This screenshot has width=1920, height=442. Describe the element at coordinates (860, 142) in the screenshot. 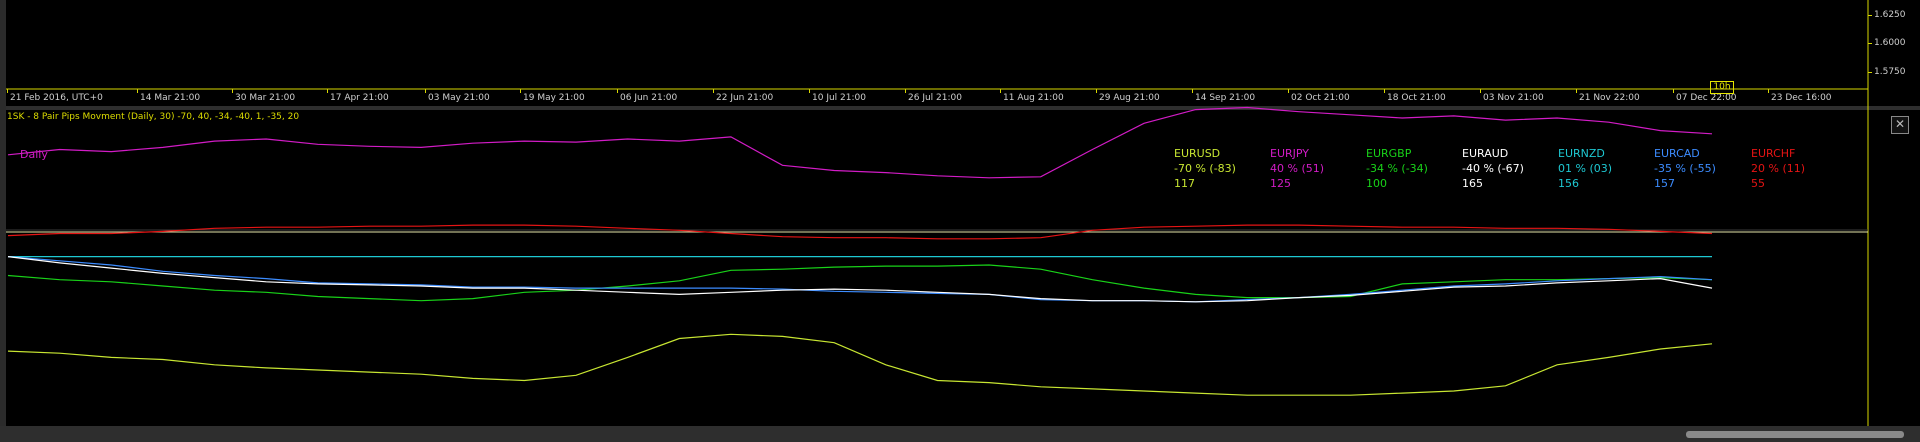

I see `series-line-eurjpy` at that location.